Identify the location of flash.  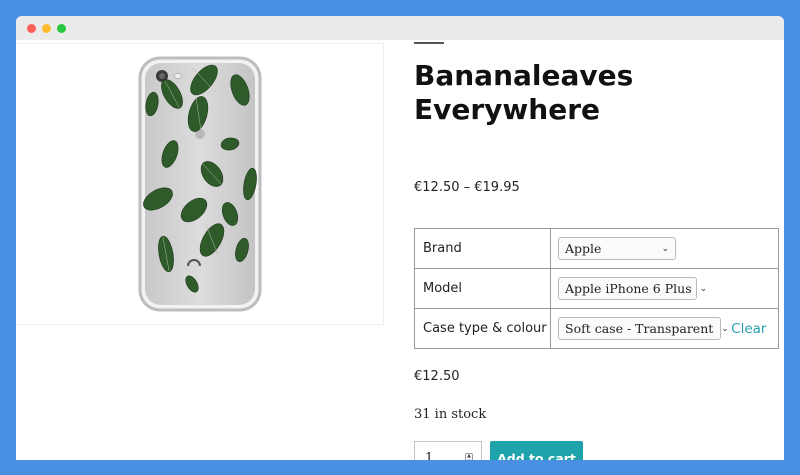
(177, 76).